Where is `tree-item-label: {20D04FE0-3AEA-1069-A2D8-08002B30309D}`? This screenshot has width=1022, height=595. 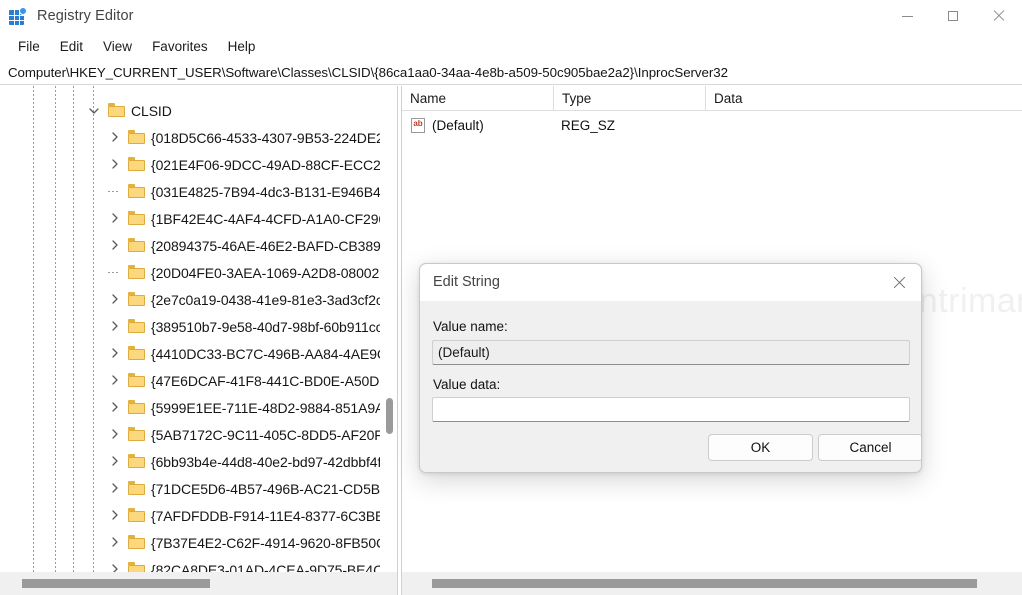 tree-item-label: {20D04FE0-3AEA-1069-A2D8-08002B30309D} is located at coordinates (265, 272).